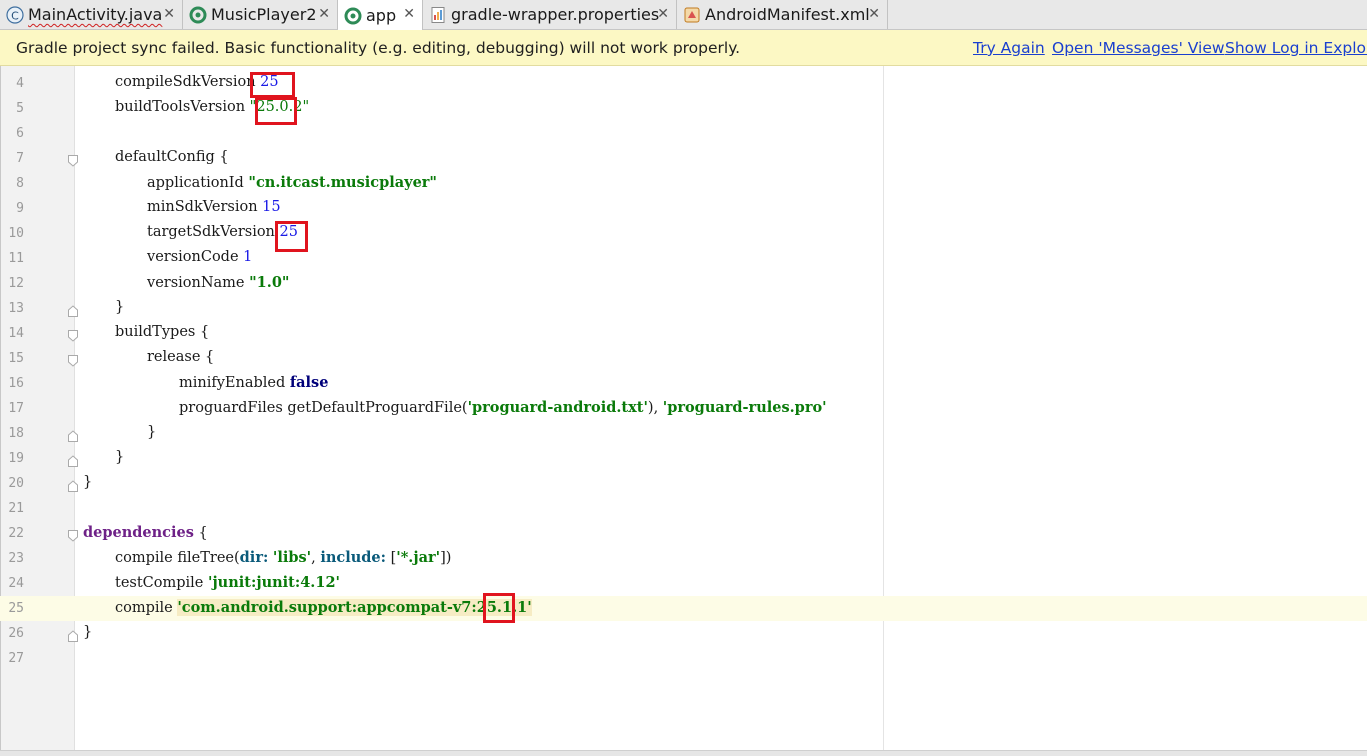 This screenshot has height=756, width=1367. I want to click on line-number: 16, so click(16, 383).